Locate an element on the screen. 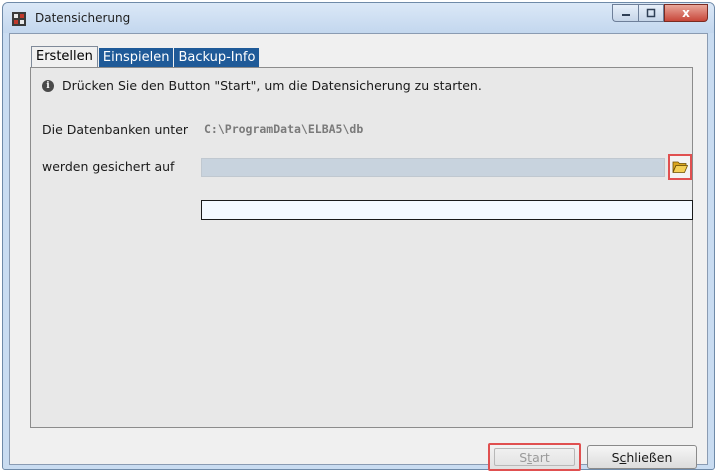  start-label-post: art is located at coordinates (541, 457).